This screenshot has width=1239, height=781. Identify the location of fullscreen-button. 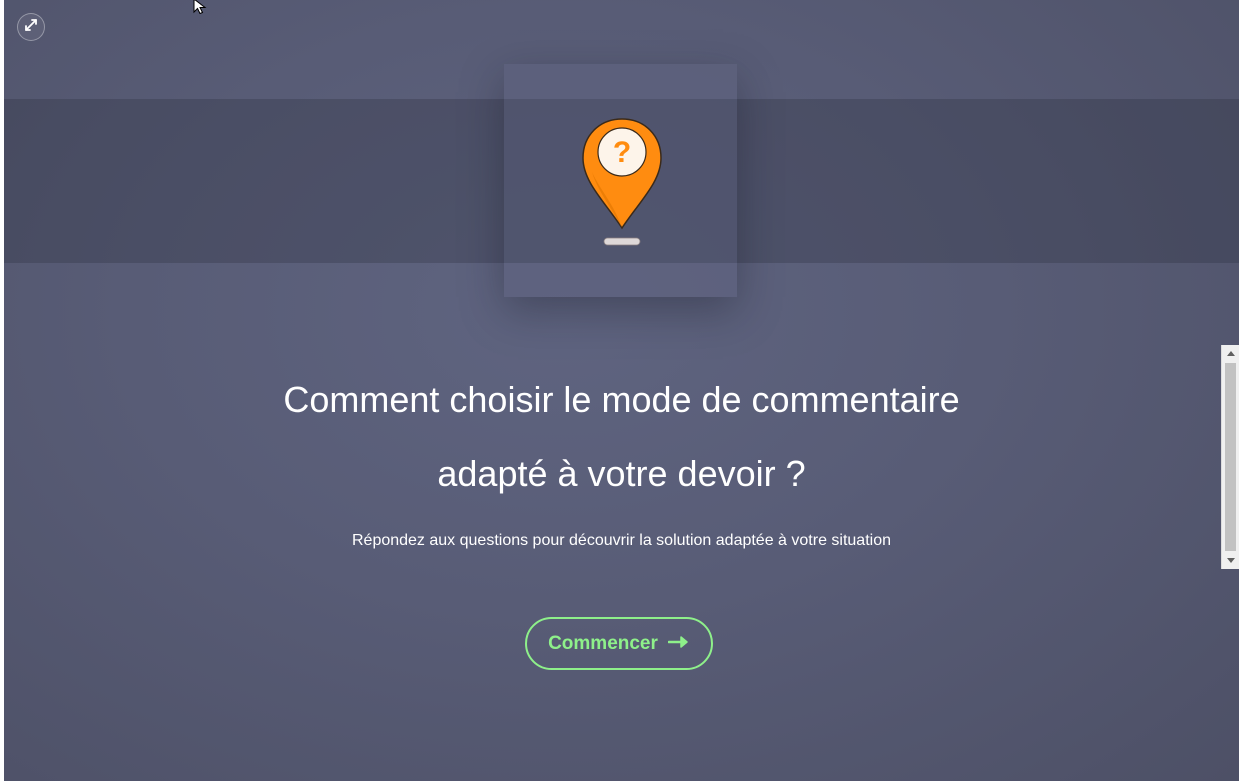
(31, 27).